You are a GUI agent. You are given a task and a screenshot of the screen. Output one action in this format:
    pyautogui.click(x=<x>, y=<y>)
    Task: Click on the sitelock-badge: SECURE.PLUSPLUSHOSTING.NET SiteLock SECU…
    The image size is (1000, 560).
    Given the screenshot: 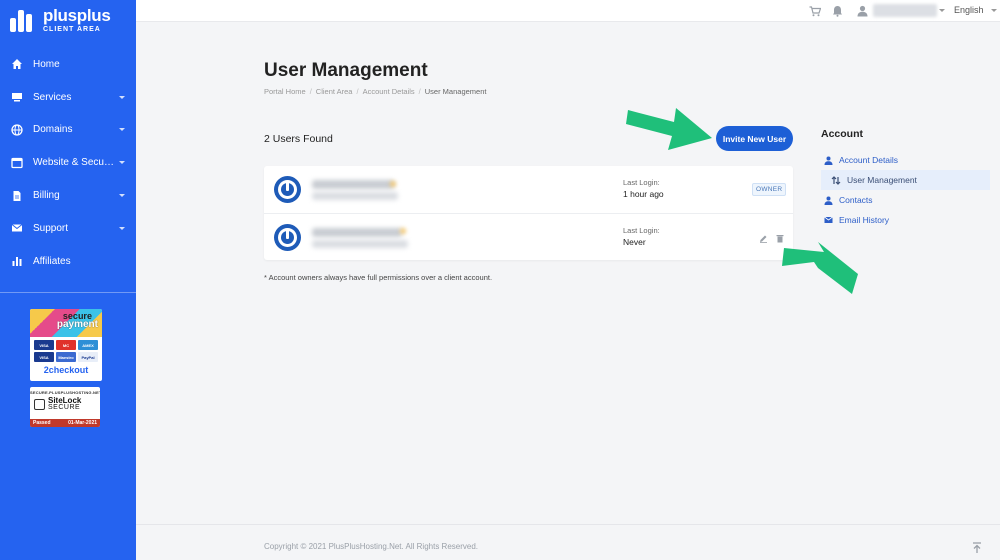 What is the action you would take?
    pyautogui.click(x=65, y=407)
    